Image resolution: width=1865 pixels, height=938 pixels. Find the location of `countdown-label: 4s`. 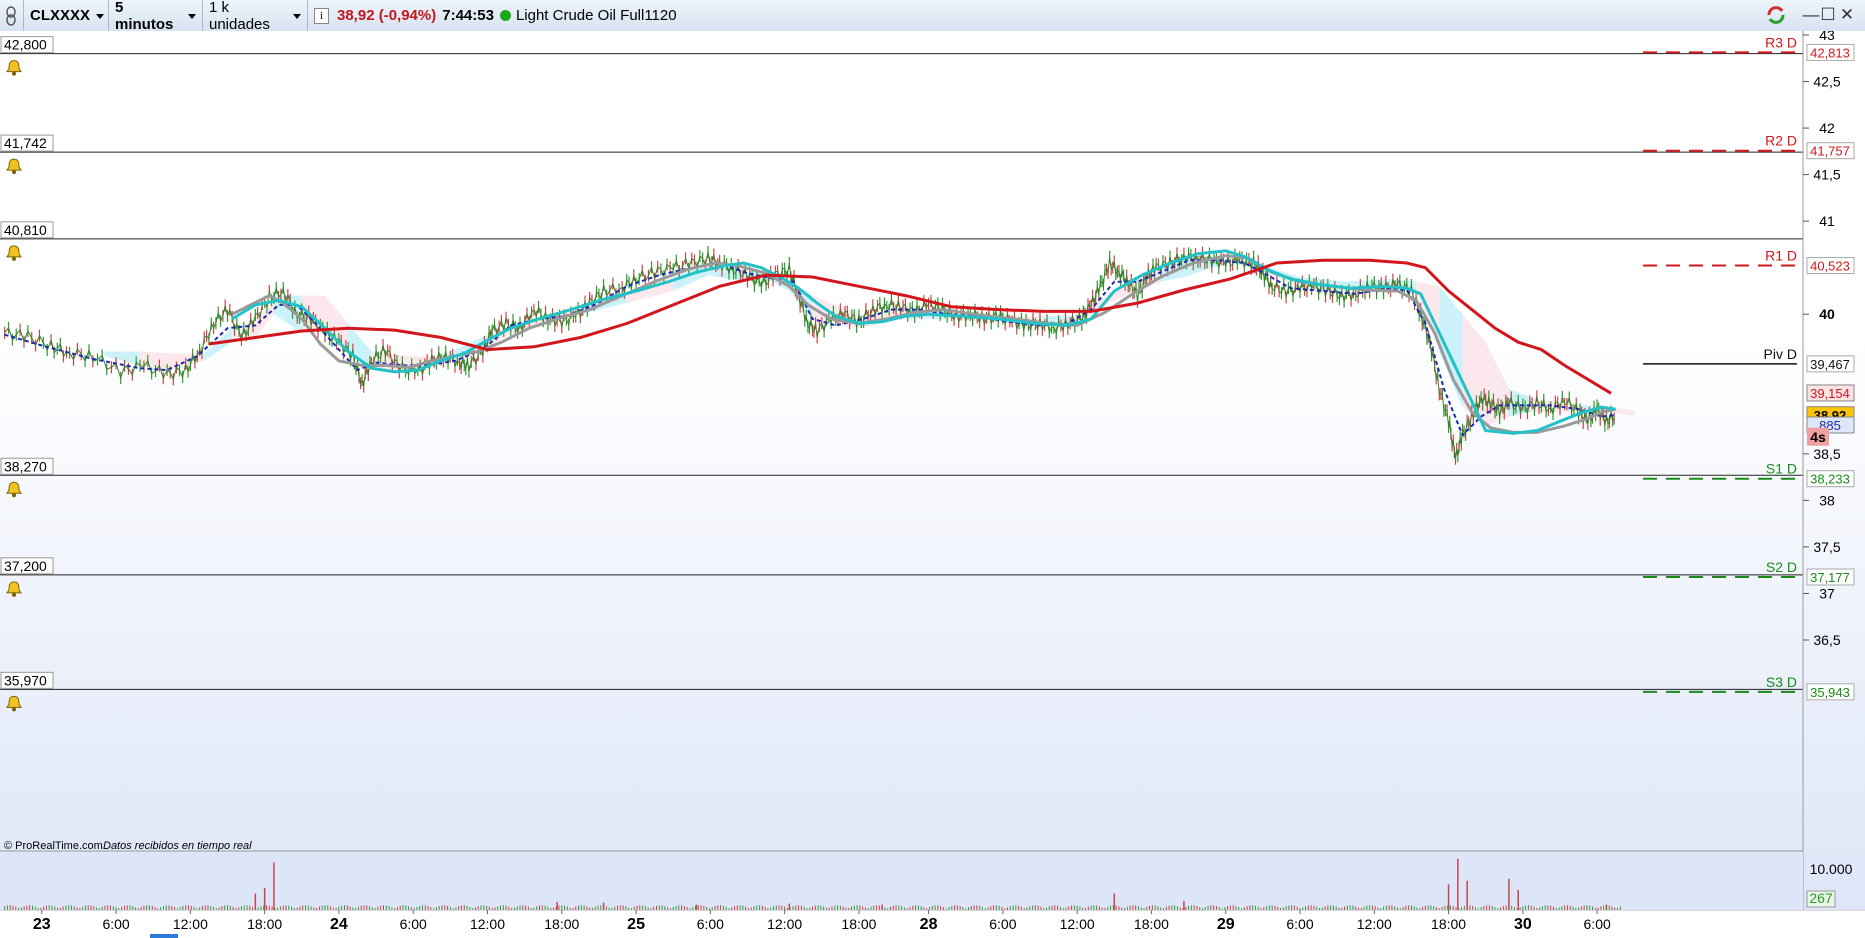

countdown-label: 4s is located at coordinates (1818, 437).